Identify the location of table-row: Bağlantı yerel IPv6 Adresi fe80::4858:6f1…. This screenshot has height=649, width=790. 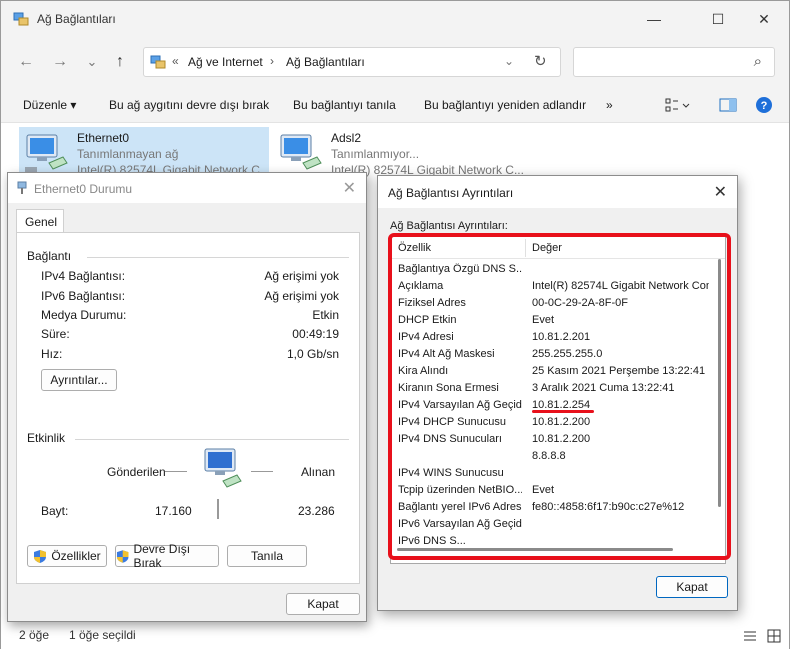
(550, 508).